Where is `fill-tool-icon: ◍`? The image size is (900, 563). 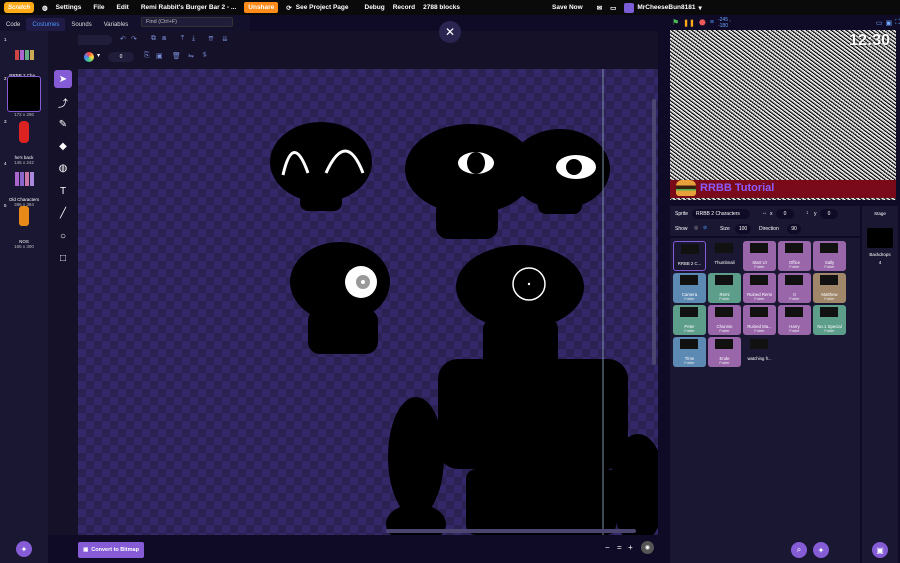
fill-tool-icon: ◍ is located at coordinates (63, 168).